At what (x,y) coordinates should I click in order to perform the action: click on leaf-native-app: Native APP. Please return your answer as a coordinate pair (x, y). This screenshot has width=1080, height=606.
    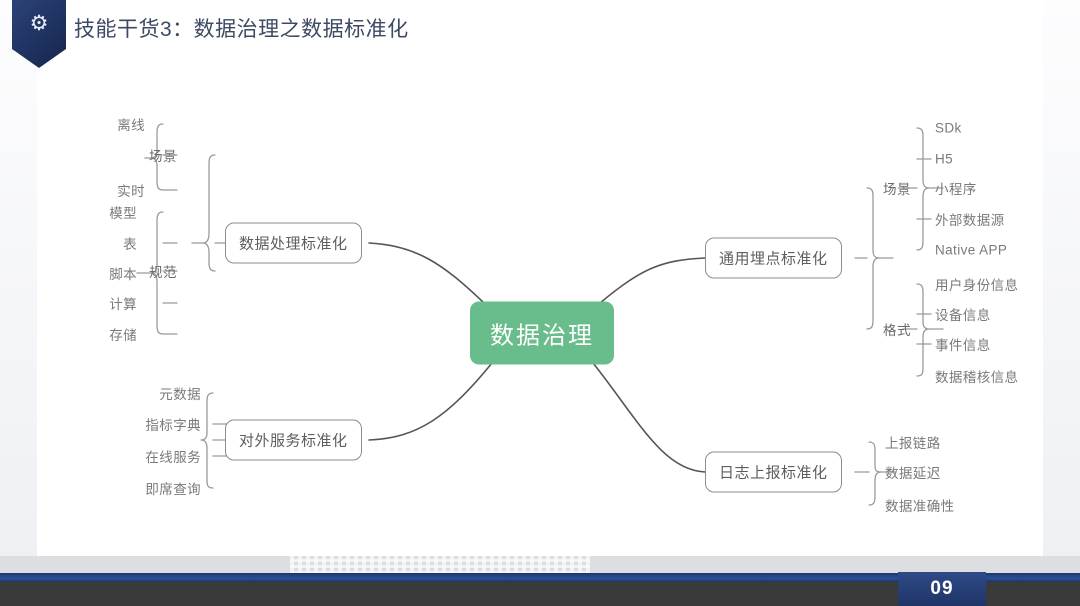
    Looking at the image, I should click on (971, 250).